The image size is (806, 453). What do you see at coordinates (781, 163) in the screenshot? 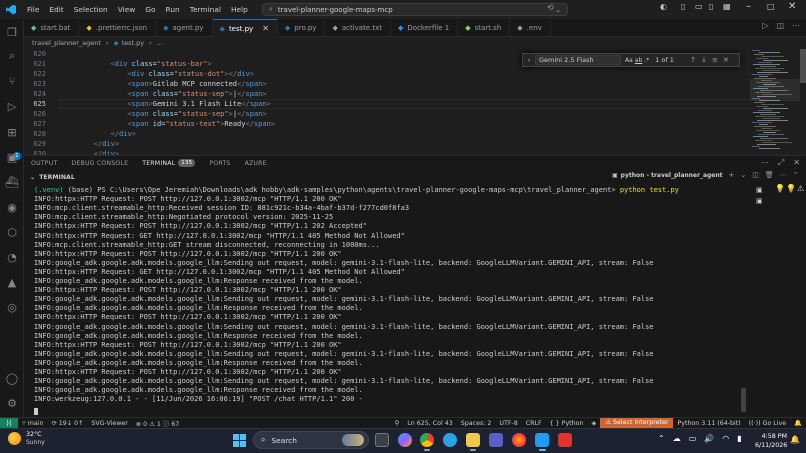
I see `maximize-panel-icon: ⤢` at bounding box center [781, 163].